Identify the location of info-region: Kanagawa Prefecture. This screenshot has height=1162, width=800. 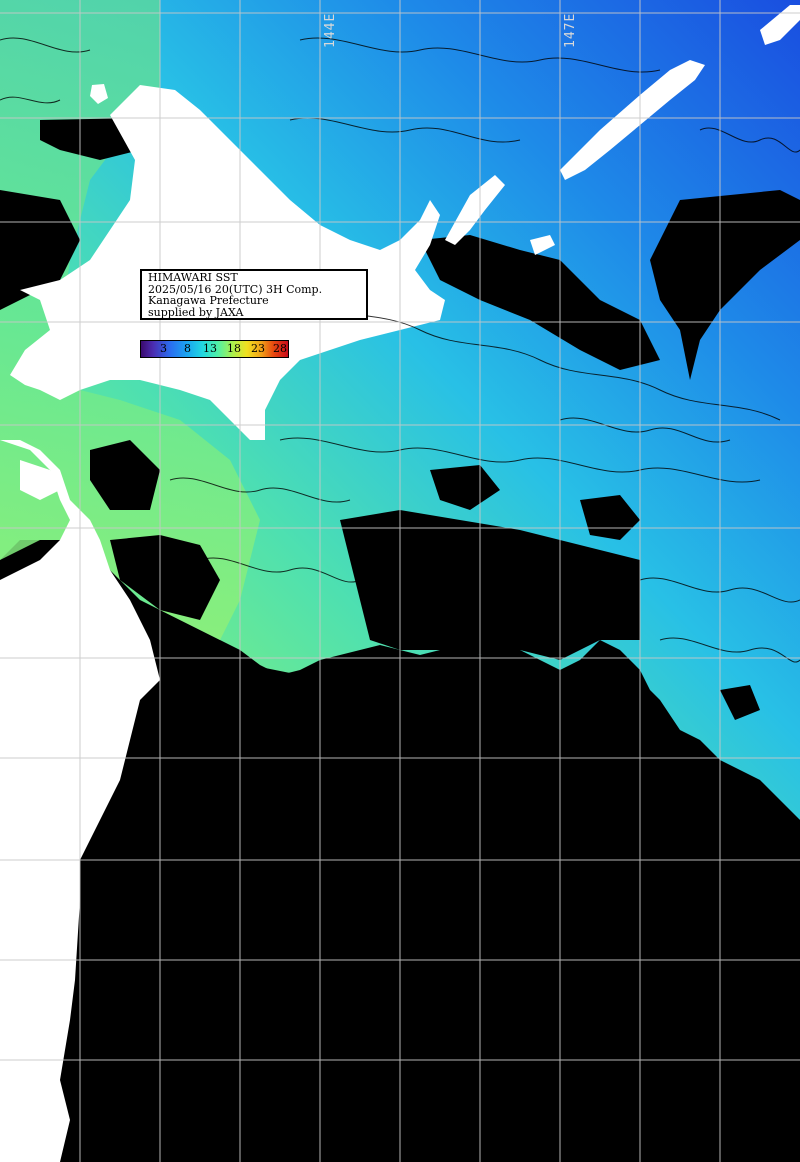
(208, 300).